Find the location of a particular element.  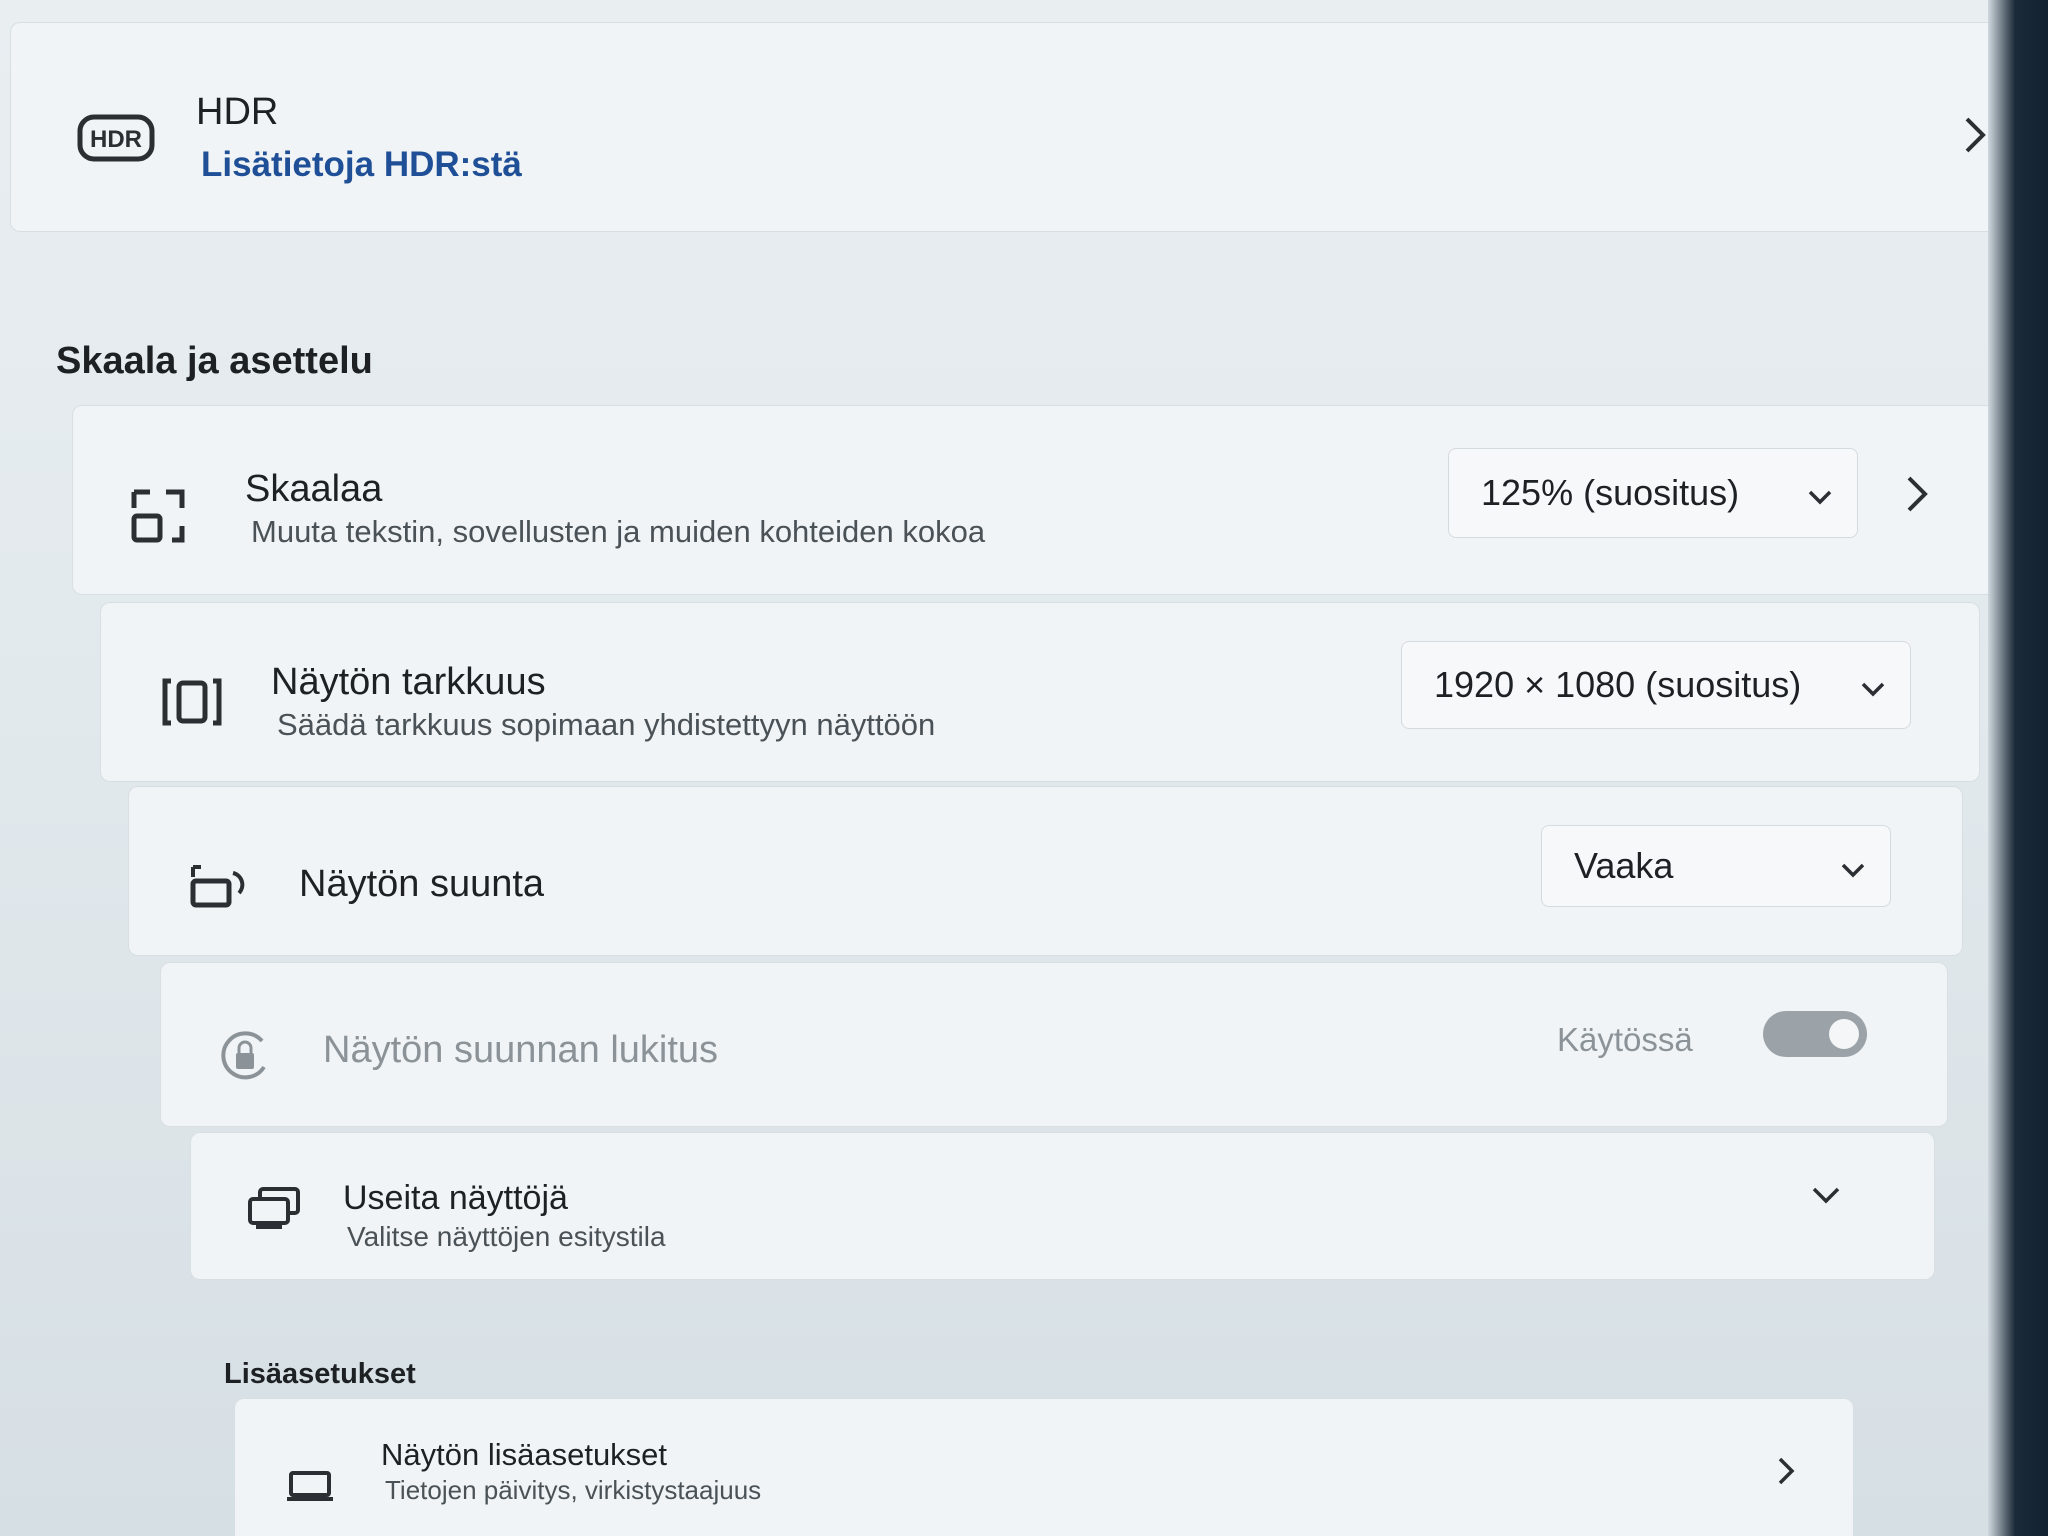

hdr-icon: HDR is located at coordinates (116, 138).